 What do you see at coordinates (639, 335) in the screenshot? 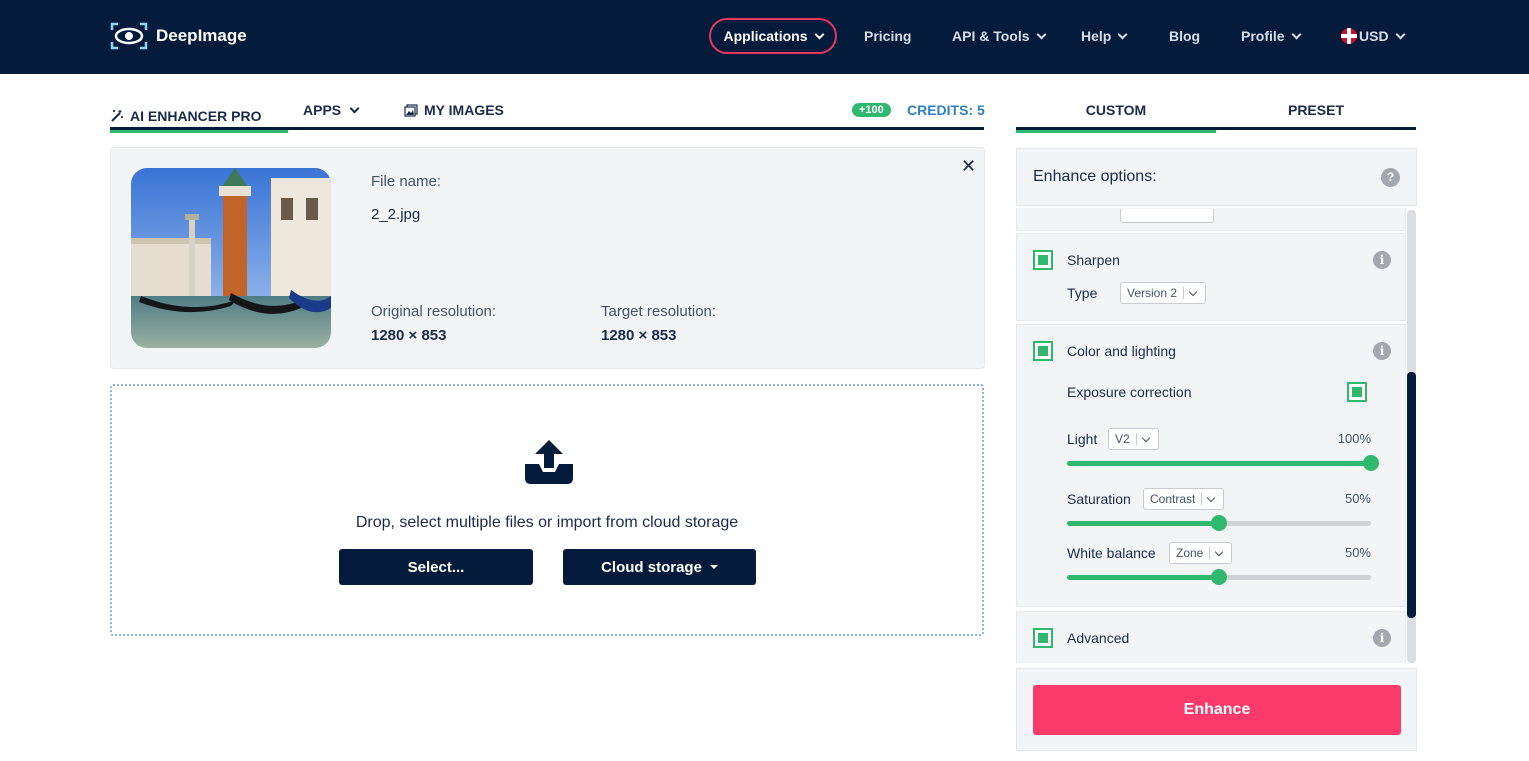
I see `target-resolution-value: 1280 × 853` at bounding box center [639, 335].